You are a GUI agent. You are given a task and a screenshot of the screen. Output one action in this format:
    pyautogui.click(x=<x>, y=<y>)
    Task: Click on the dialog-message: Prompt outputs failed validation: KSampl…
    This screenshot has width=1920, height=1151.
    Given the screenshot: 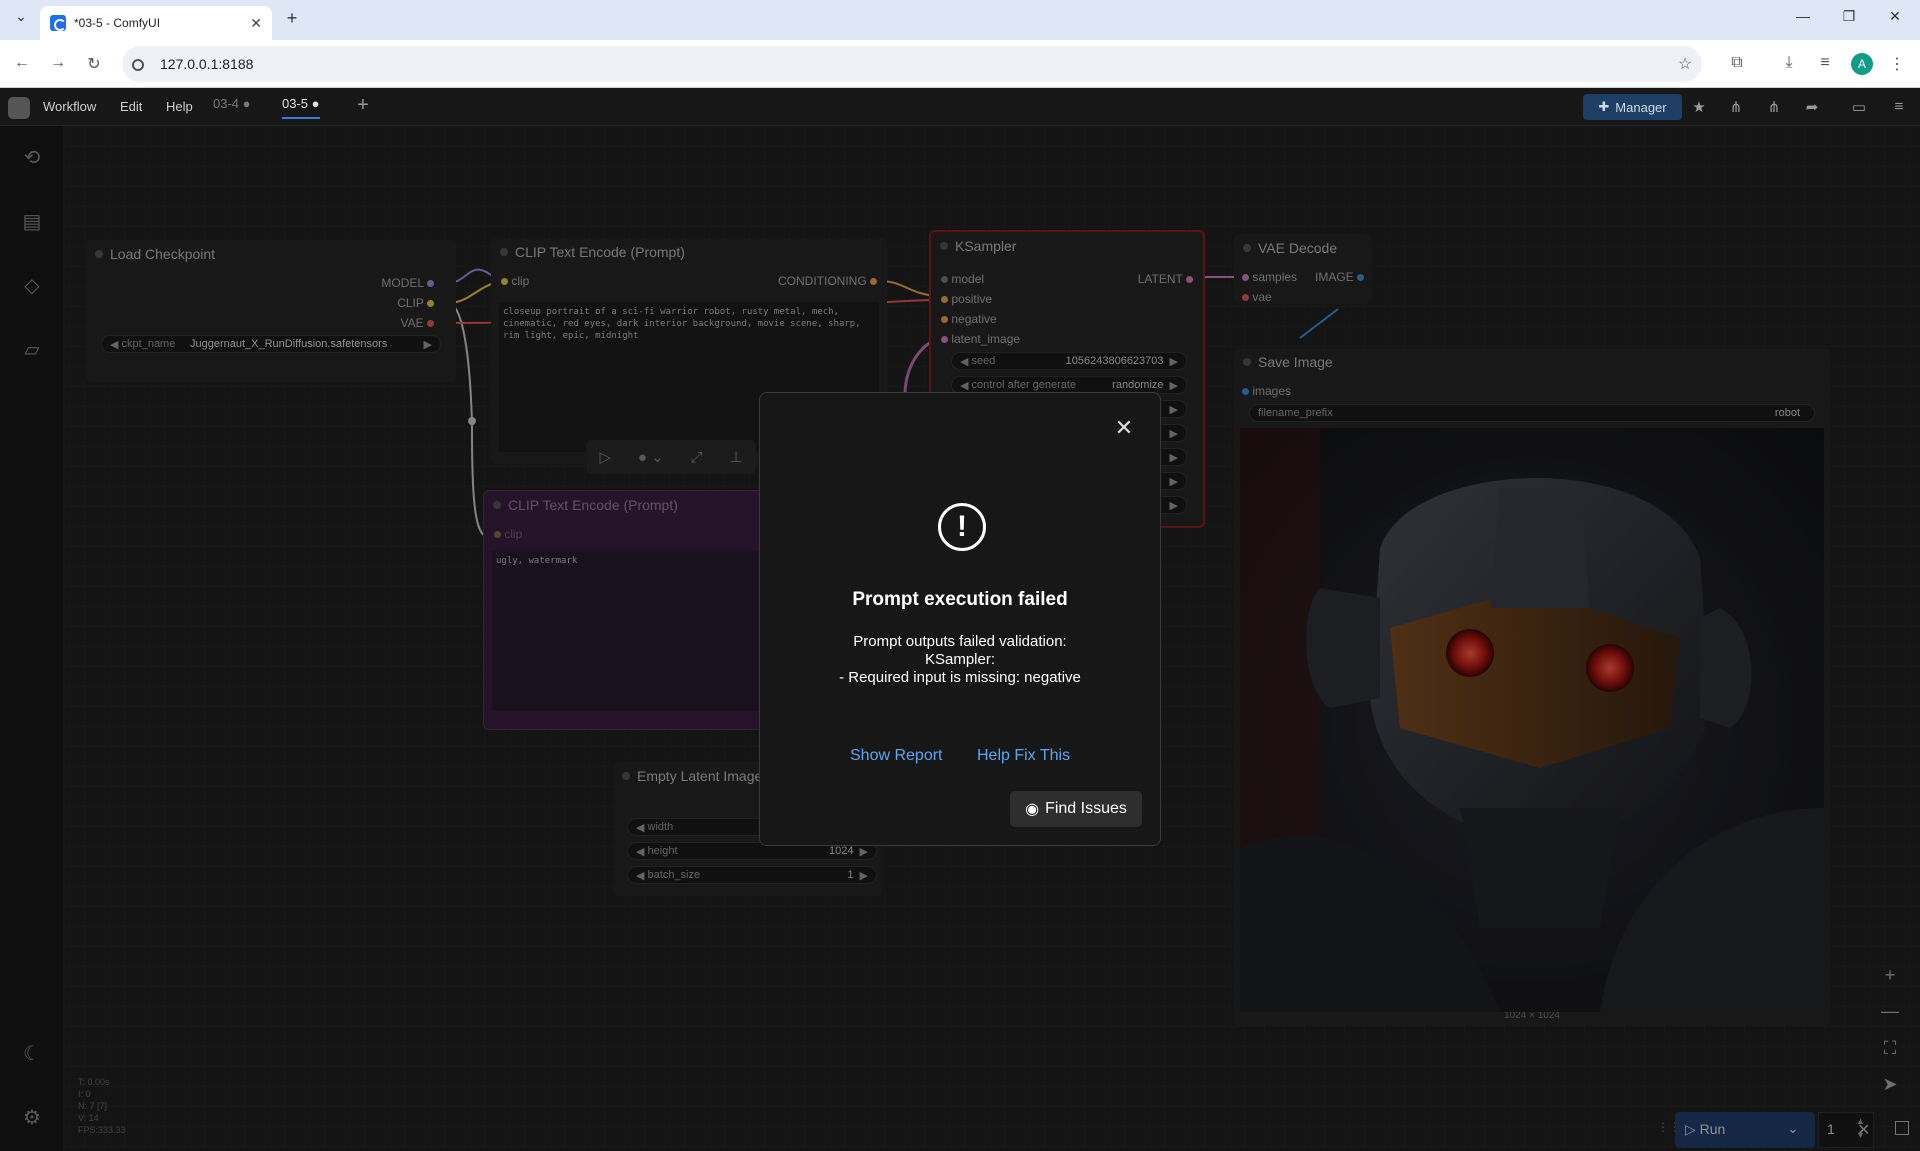 What is the action you would take?
    pyautogui.click(x=960, y=660)
    